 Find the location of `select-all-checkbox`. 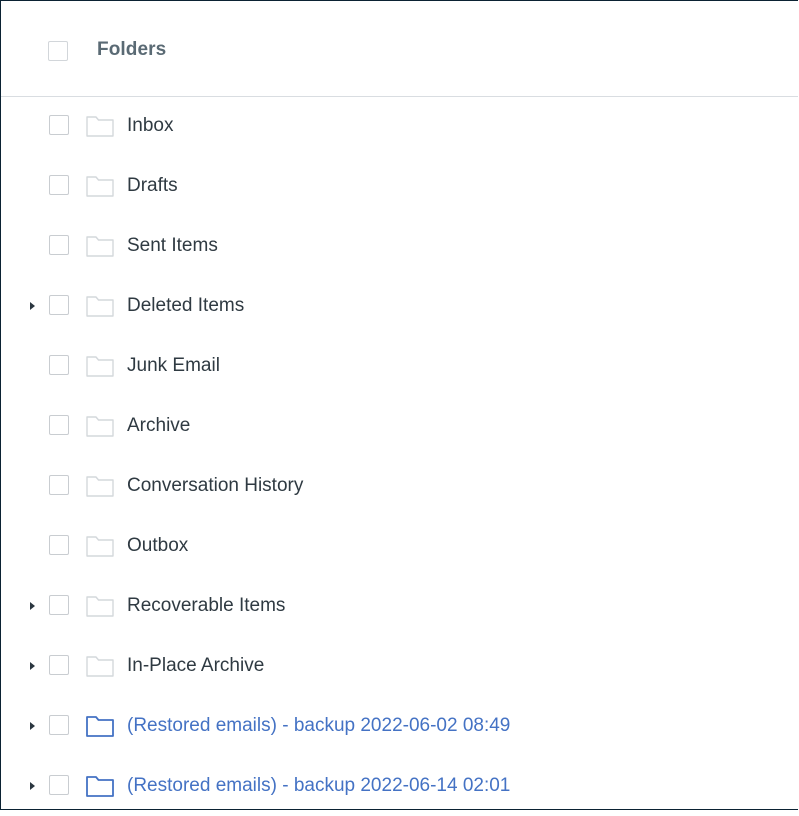

select-all-checkbox is located at coordinates (58, 51).